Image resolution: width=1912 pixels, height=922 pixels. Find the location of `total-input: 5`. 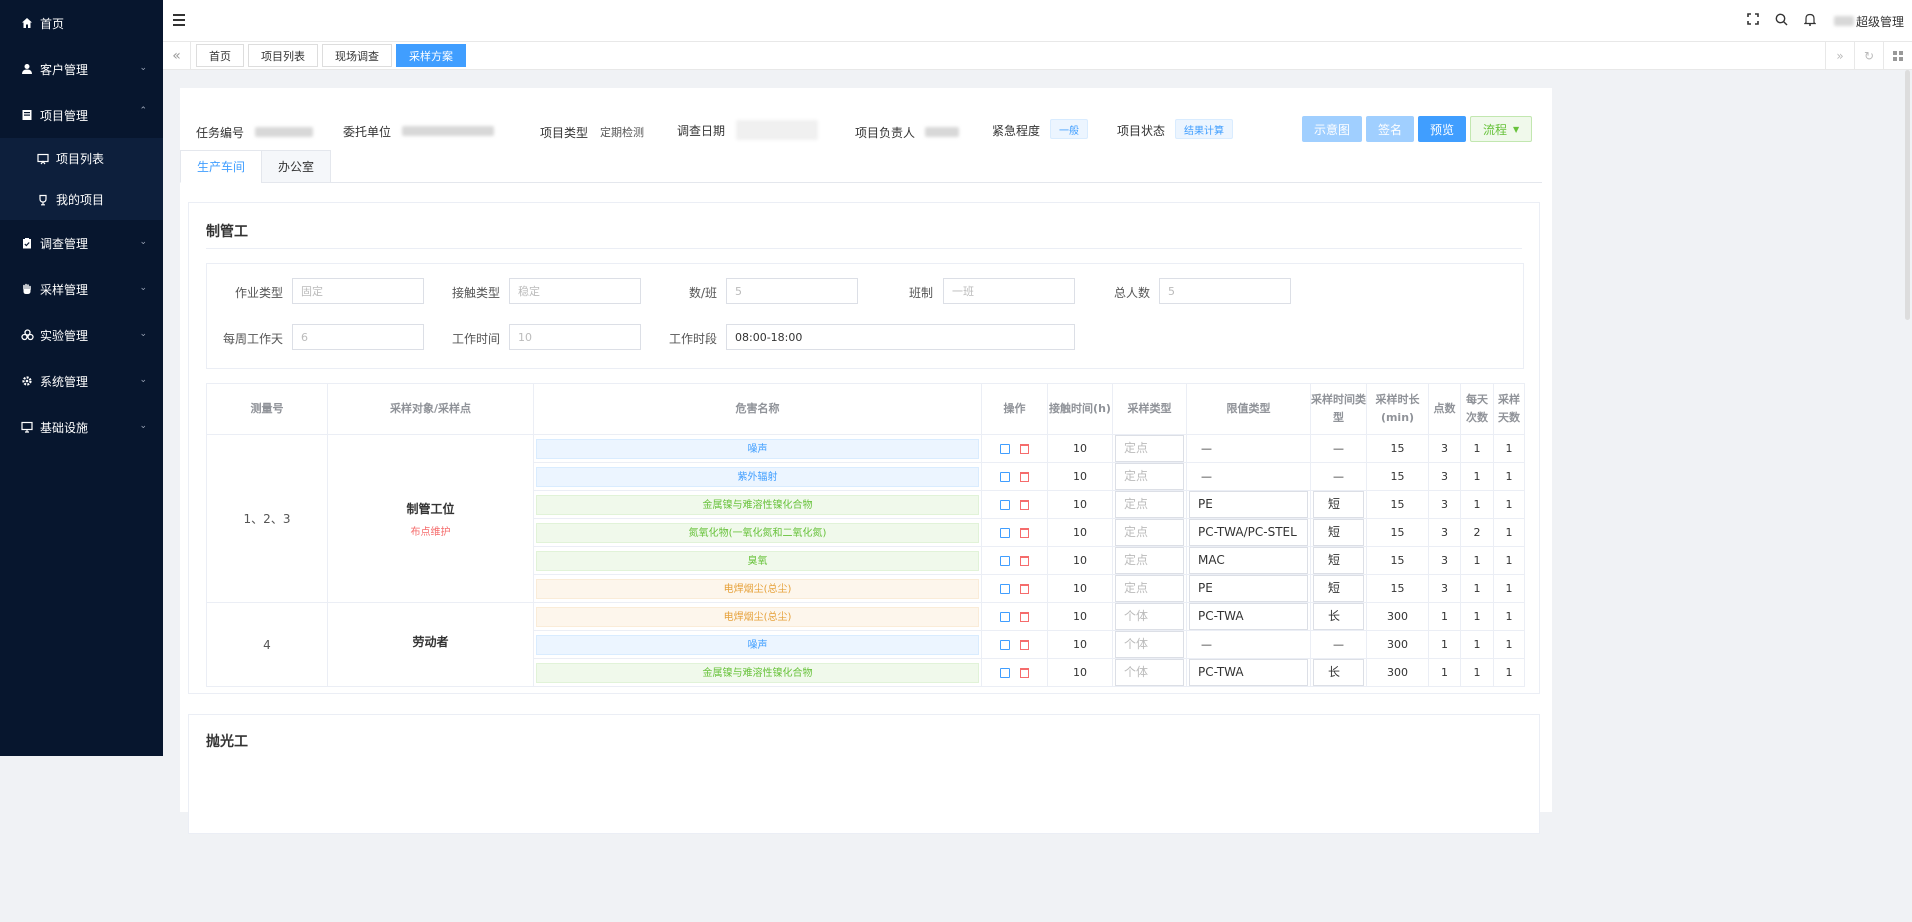

total-input: 5 is located at coordinates (1225, 291).